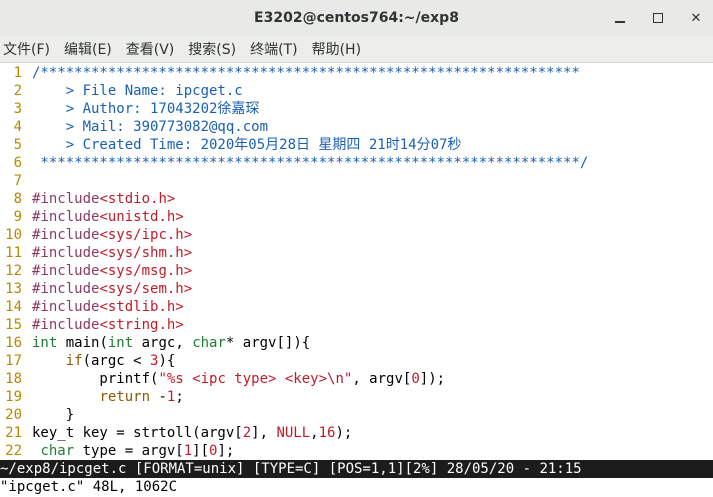 This screenshot has height=497, width=713. Describe the element at coordinates (264, 433) in the screenshot. I see `code-token: ],` at that location.